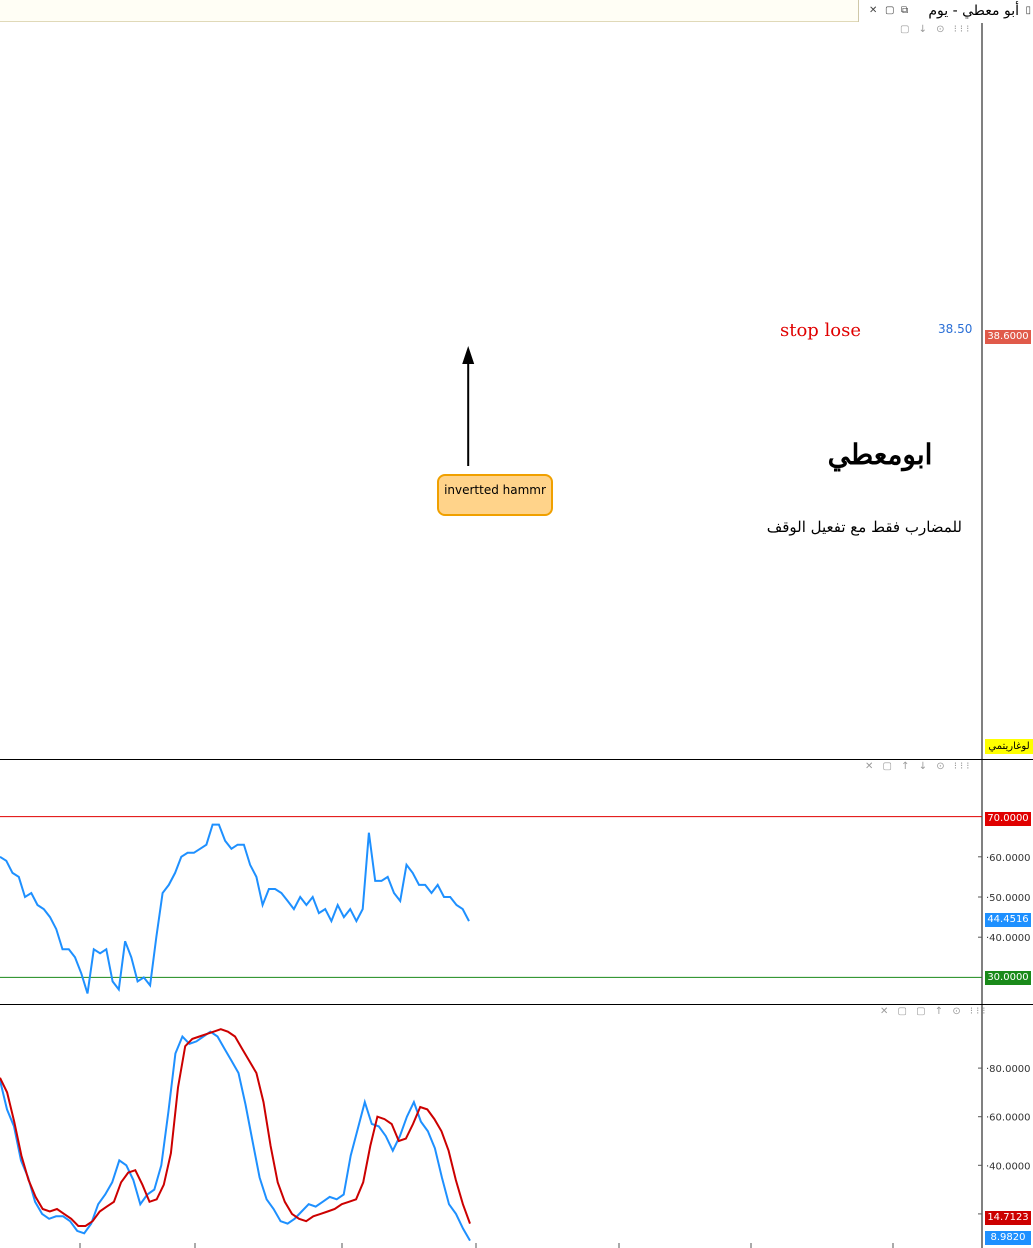  Describe the element at coordinates (880, 454) in the screenshot. I see `author-name: ابومعطي` at that location.